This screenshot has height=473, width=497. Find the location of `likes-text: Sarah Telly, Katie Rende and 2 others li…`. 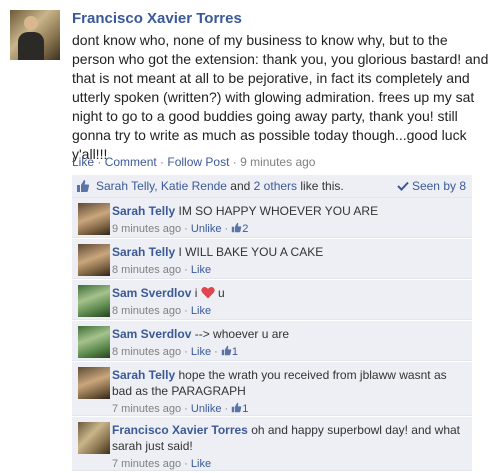

likes-text: Sarah Telly, Katie Rende and 2 others li… is located at coordinates (220, 186).